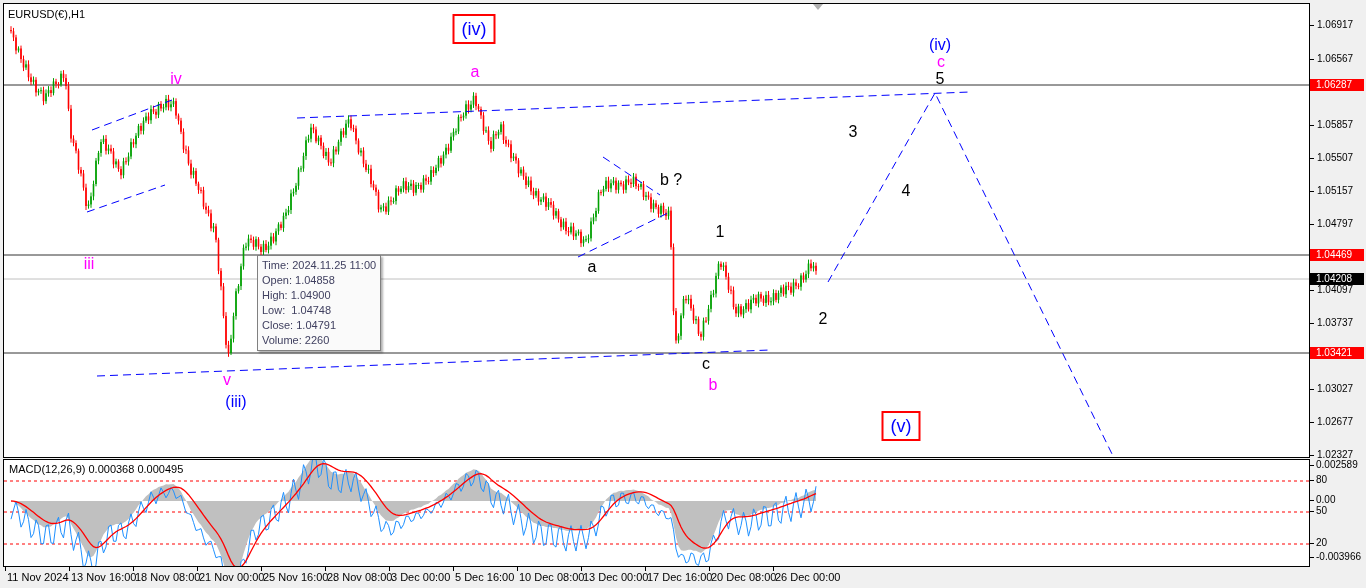 Image resolution: width=1366 pixels, height=588 pixels. What do you see at coordinates (671, 180) in the screenshot?
I see `wave-label: b ?` at bounding box center [671, 180].